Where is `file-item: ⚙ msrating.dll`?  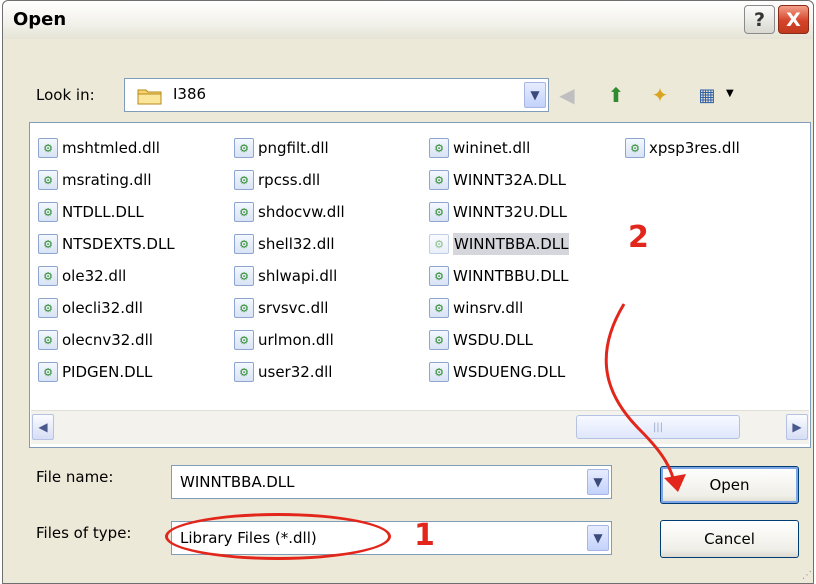
file-item: ⚙ msrating.dll is located at coordinates (108, 180).